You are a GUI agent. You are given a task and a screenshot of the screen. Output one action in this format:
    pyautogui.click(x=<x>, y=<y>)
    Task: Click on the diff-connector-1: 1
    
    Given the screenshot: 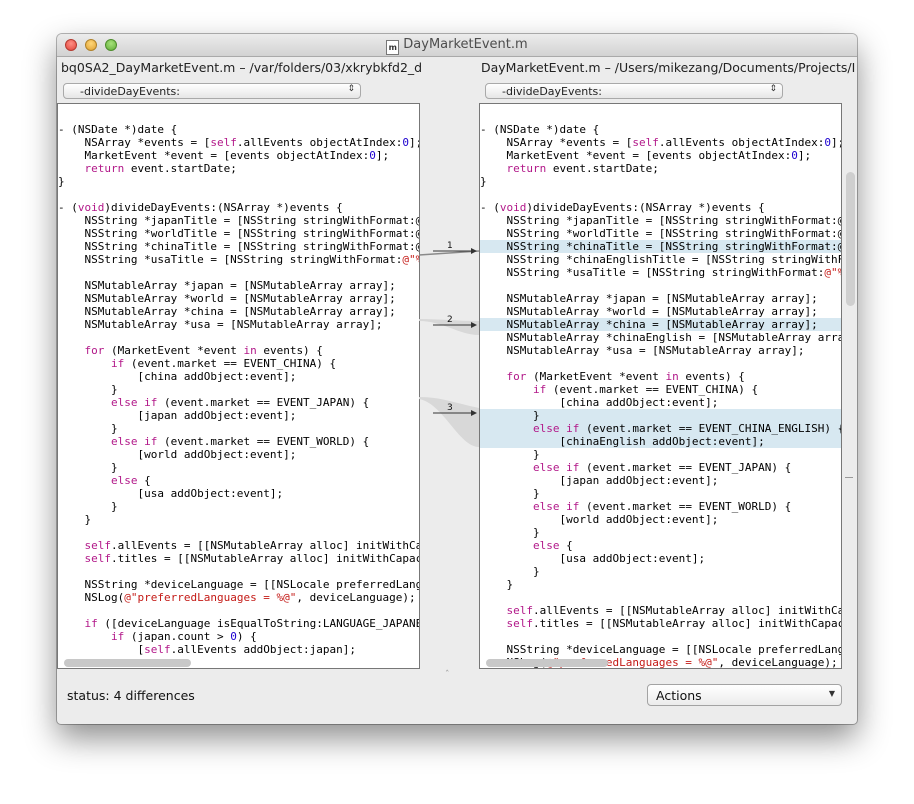 What is the action you would take?
    pyautogui.click(x=449, y=248)
    